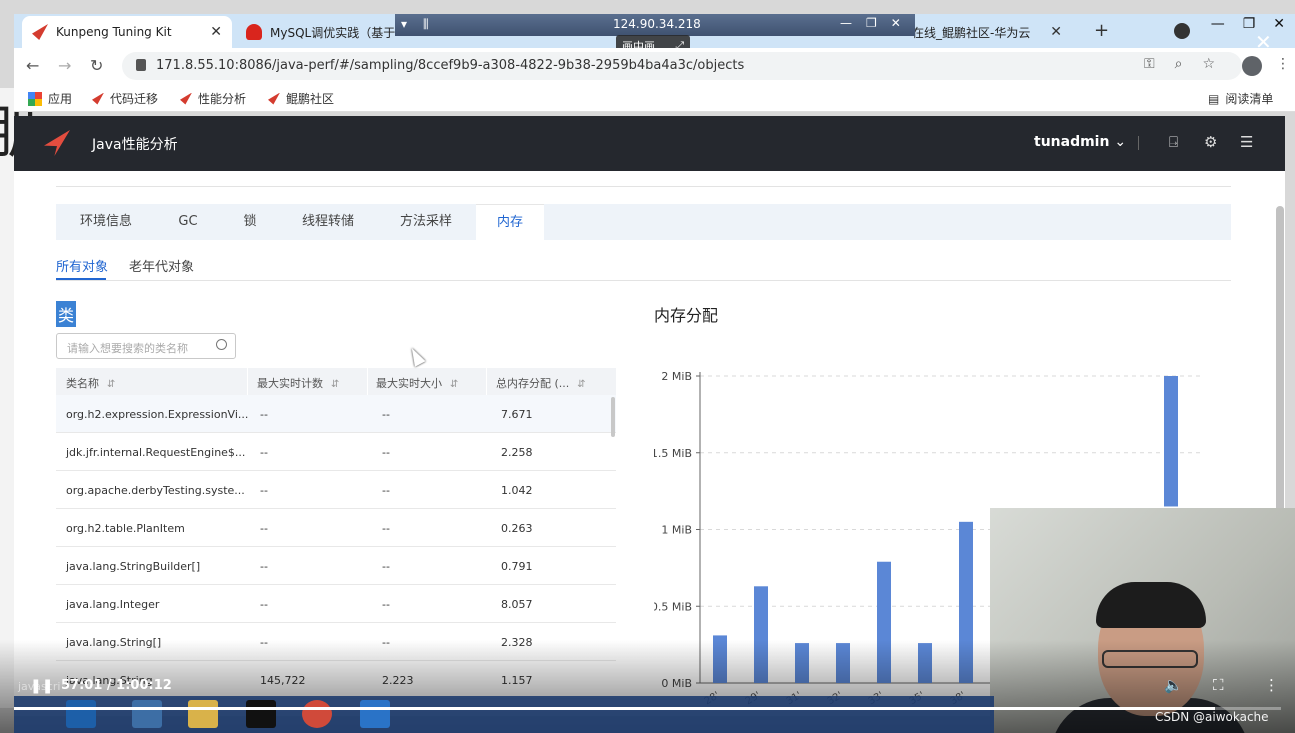  Describe the element at coordinates (615, 708) in the screenshot. I see `video-progress-fill` at that location.